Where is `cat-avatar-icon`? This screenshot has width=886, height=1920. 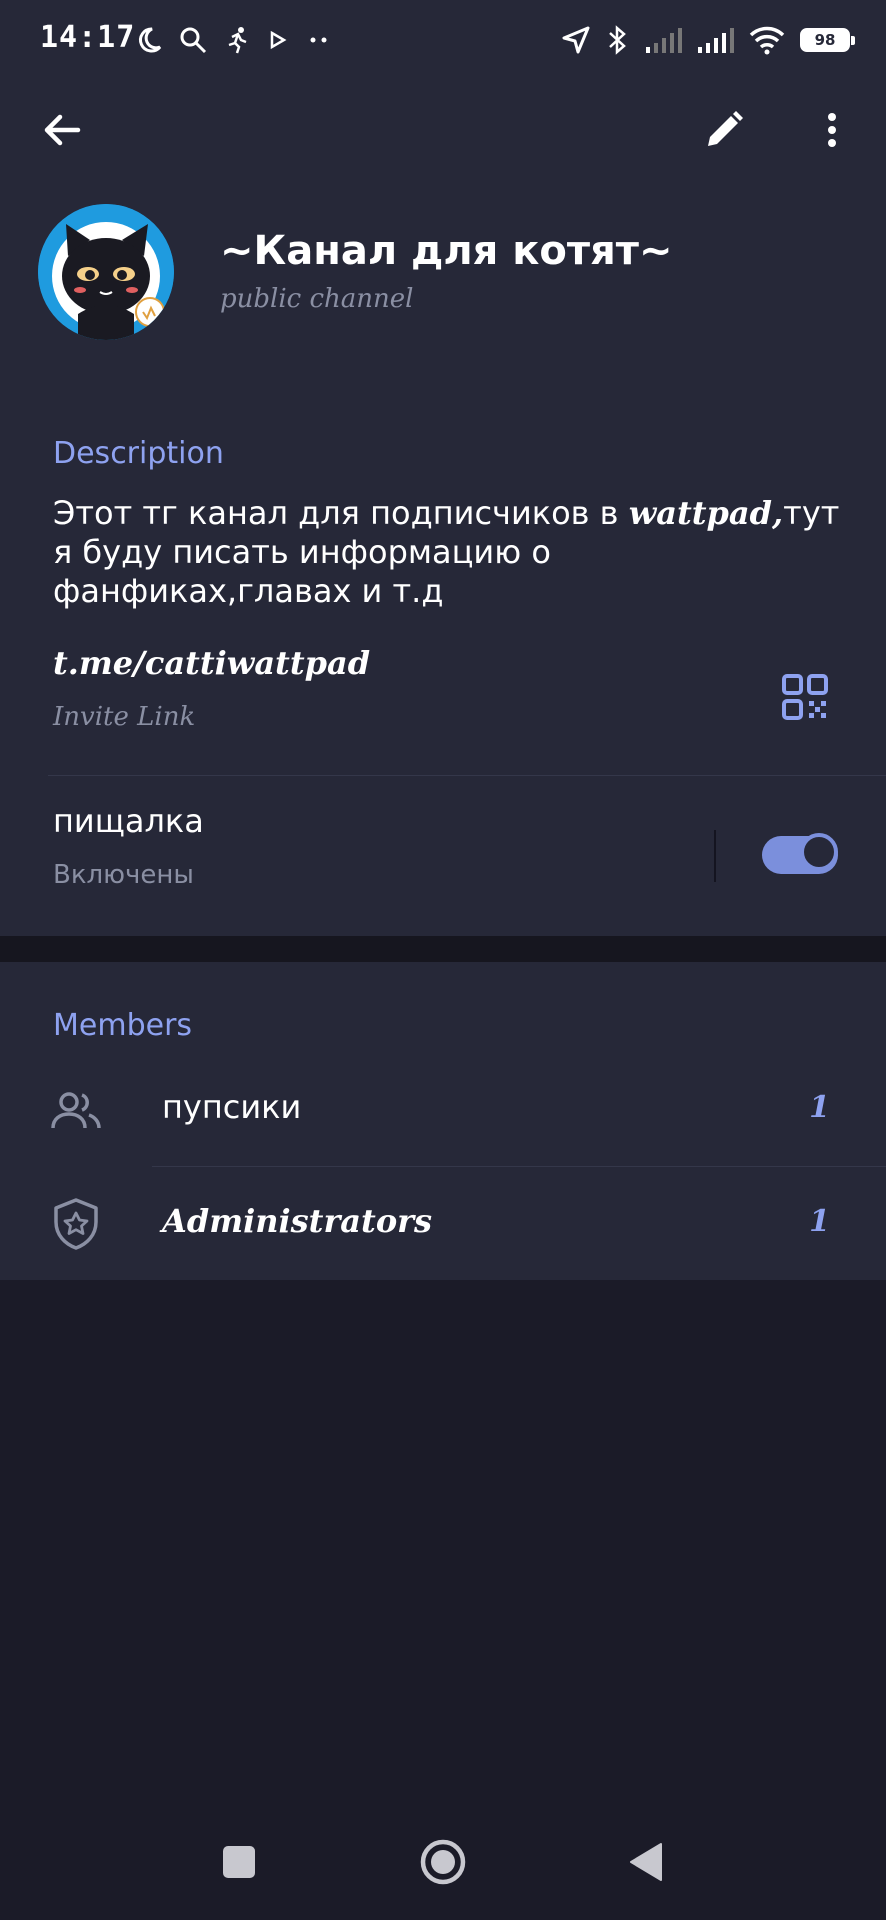
cat-avatar-icon is located at coordinates (106, 272).